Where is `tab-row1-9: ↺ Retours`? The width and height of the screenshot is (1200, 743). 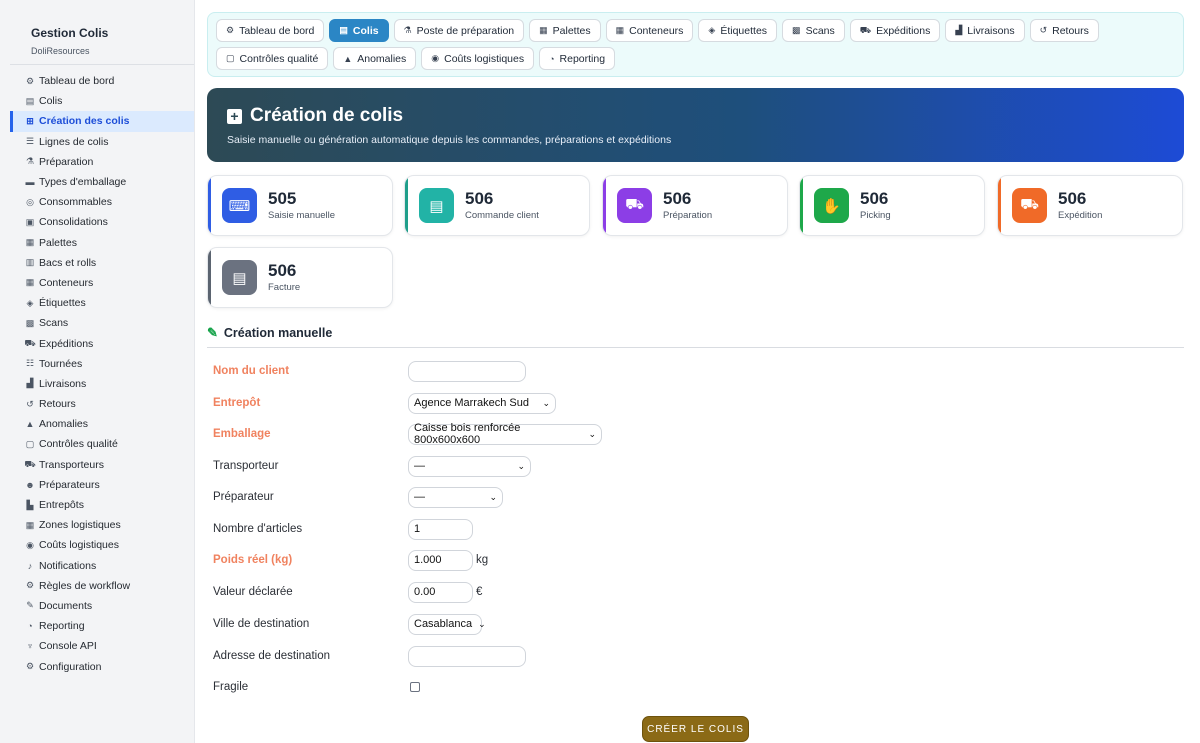 tab-row1-9: ↺ Retours is located at coordinates (1064, 30).